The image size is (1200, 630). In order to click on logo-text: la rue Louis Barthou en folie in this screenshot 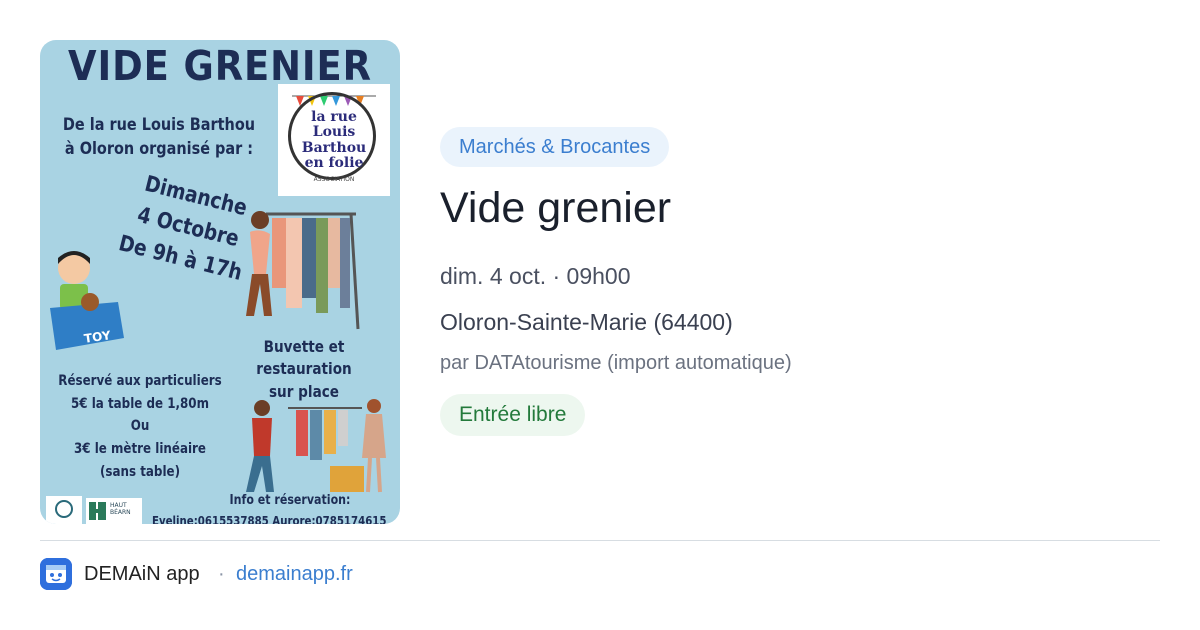, I will do `click(334, 140)`.